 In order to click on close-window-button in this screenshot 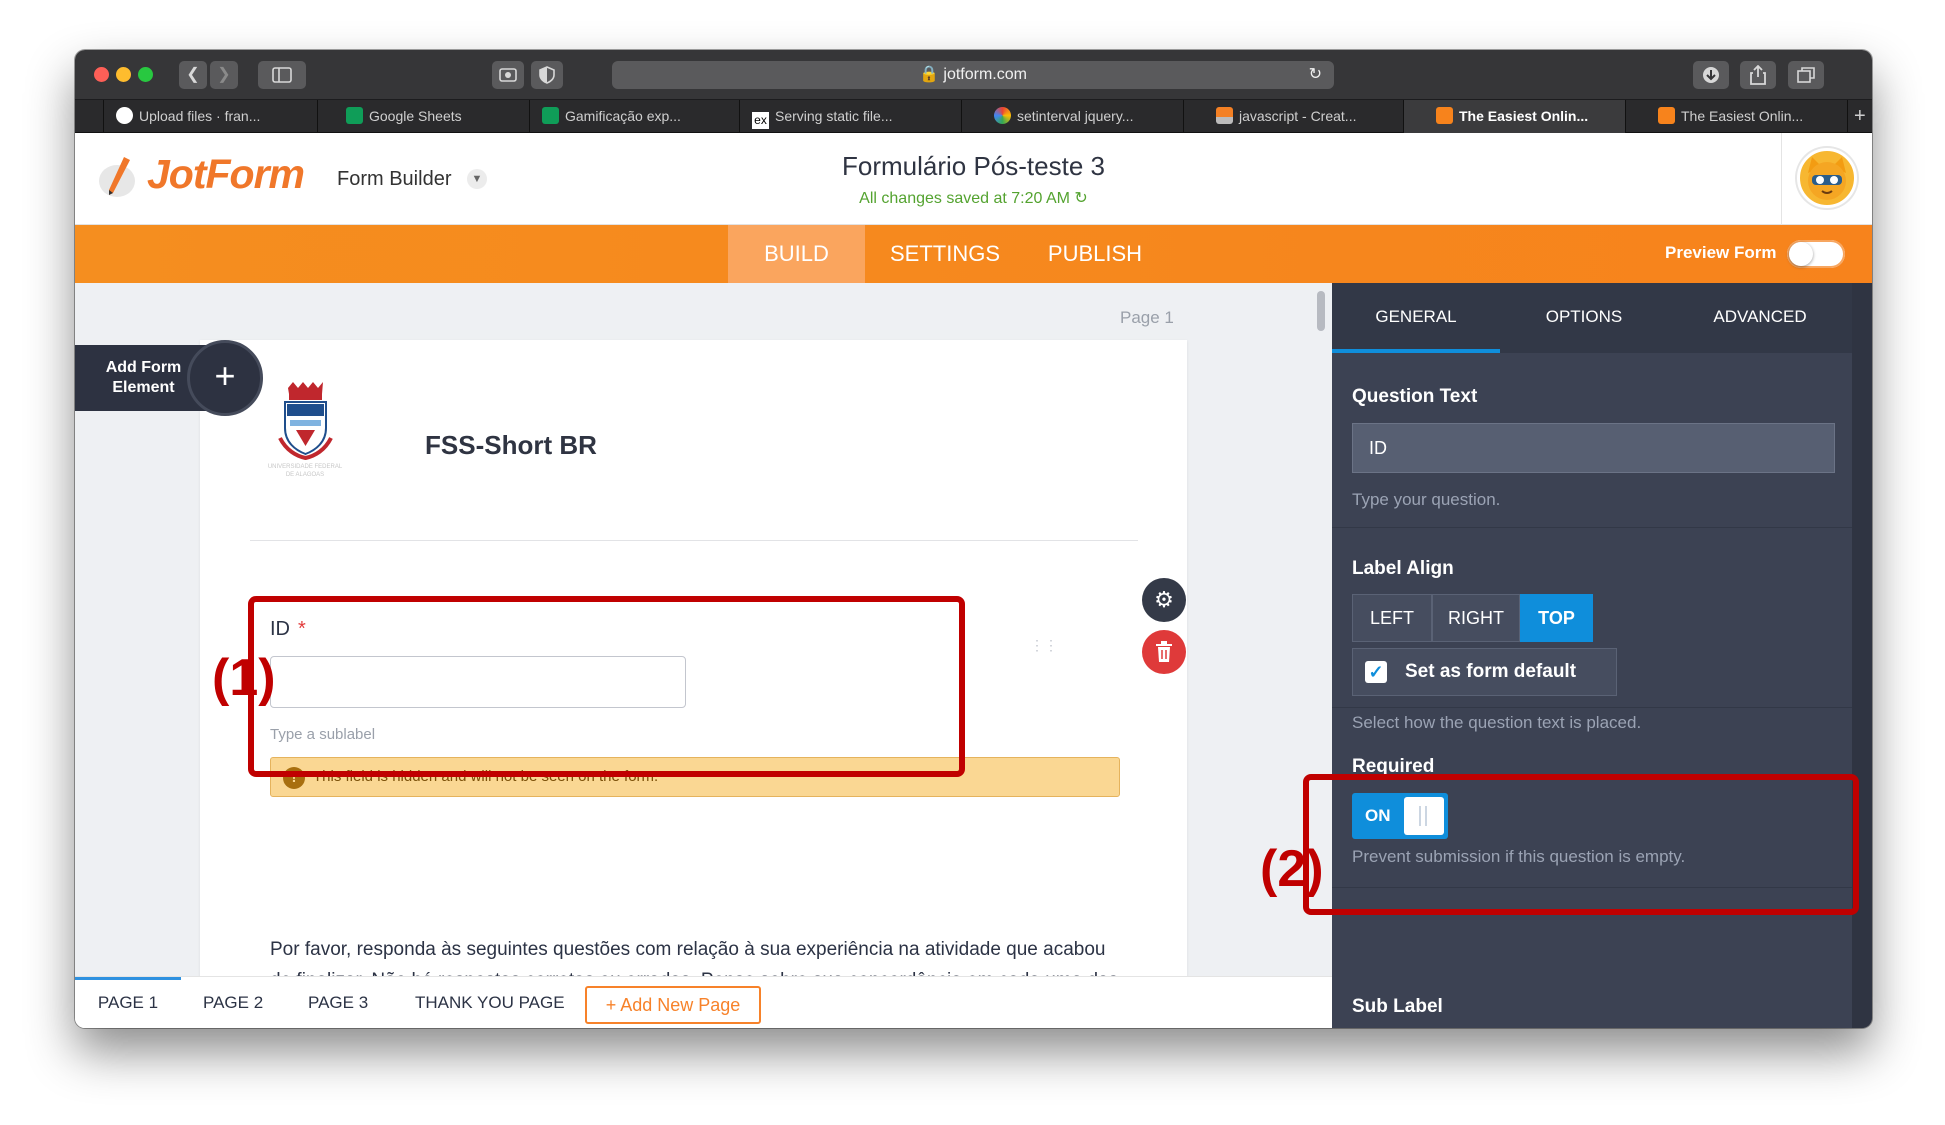, I will do `click(101, 74)`.